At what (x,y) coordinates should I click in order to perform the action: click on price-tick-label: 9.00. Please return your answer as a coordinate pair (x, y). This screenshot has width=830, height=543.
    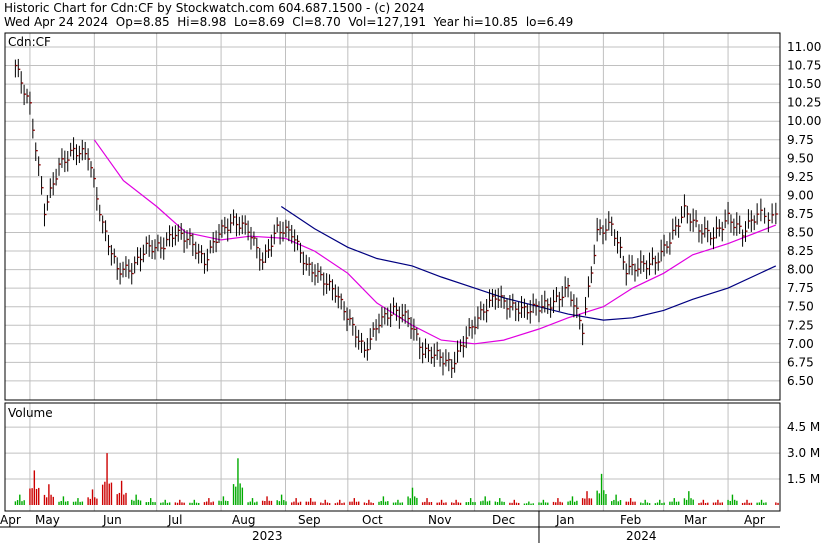
    Looking at the image, I should click on (800, 195).